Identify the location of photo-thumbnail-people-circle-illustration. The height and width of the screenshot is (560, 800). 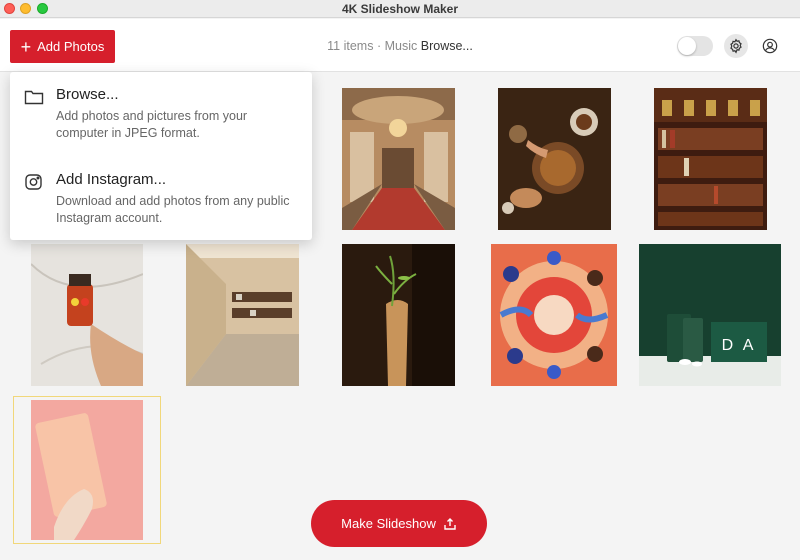
(554, 315).